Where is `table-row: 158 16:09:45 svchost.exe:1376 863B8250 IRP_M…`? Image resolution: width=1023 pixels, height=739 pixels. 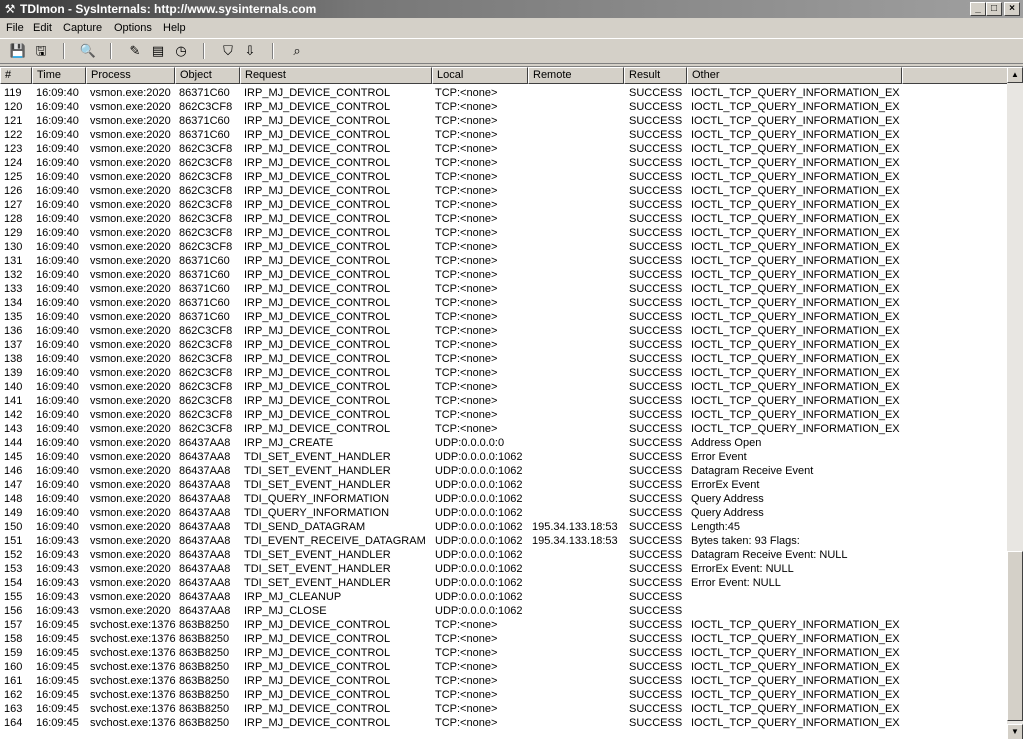
table-row: 158 16:09:45 svchost.exe:1376 863B8250 IRP_M… is located at coordinates (504, 639).